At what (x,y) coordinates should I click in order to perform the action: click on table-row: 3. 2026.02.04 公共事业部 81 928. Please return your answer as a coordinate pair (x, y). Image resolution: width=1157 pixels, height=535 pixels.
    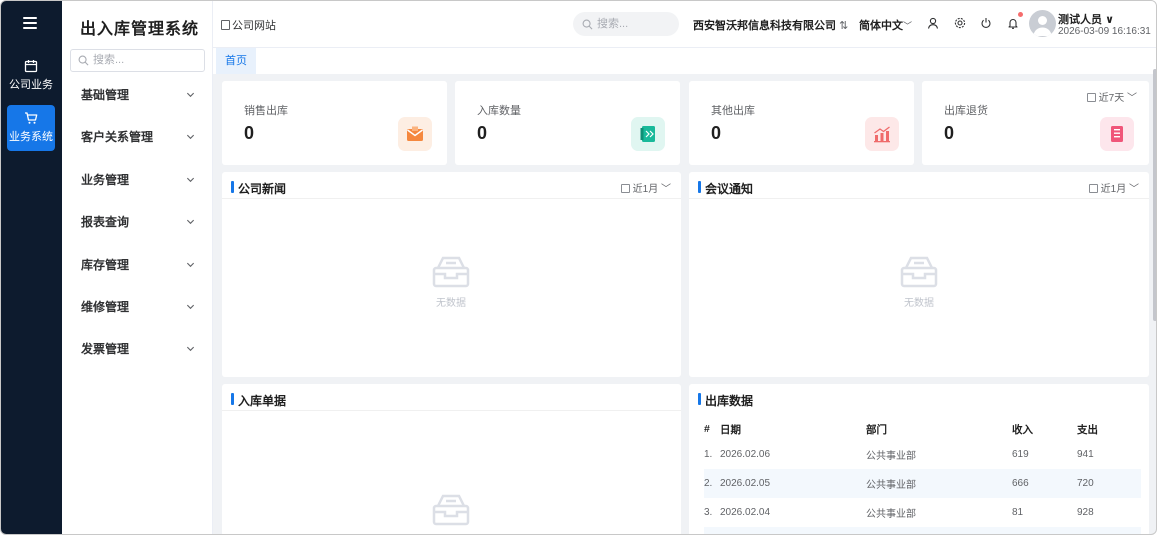
    Looking at the image, I should click on (922, 512).